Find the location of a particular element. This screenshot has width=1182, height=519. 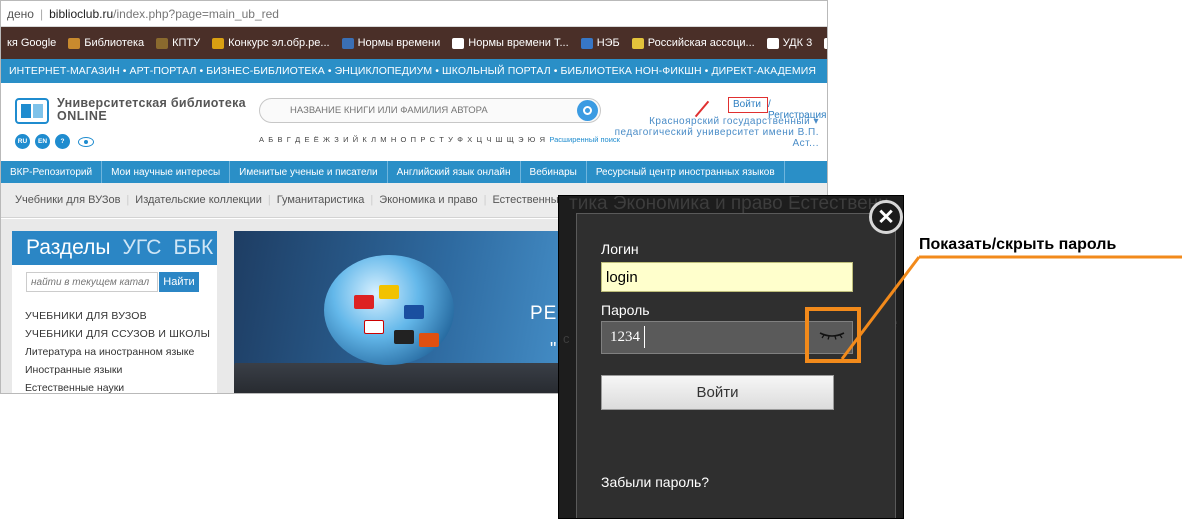

nav-webinars: Вебинары is located at coordinates (554, 172).